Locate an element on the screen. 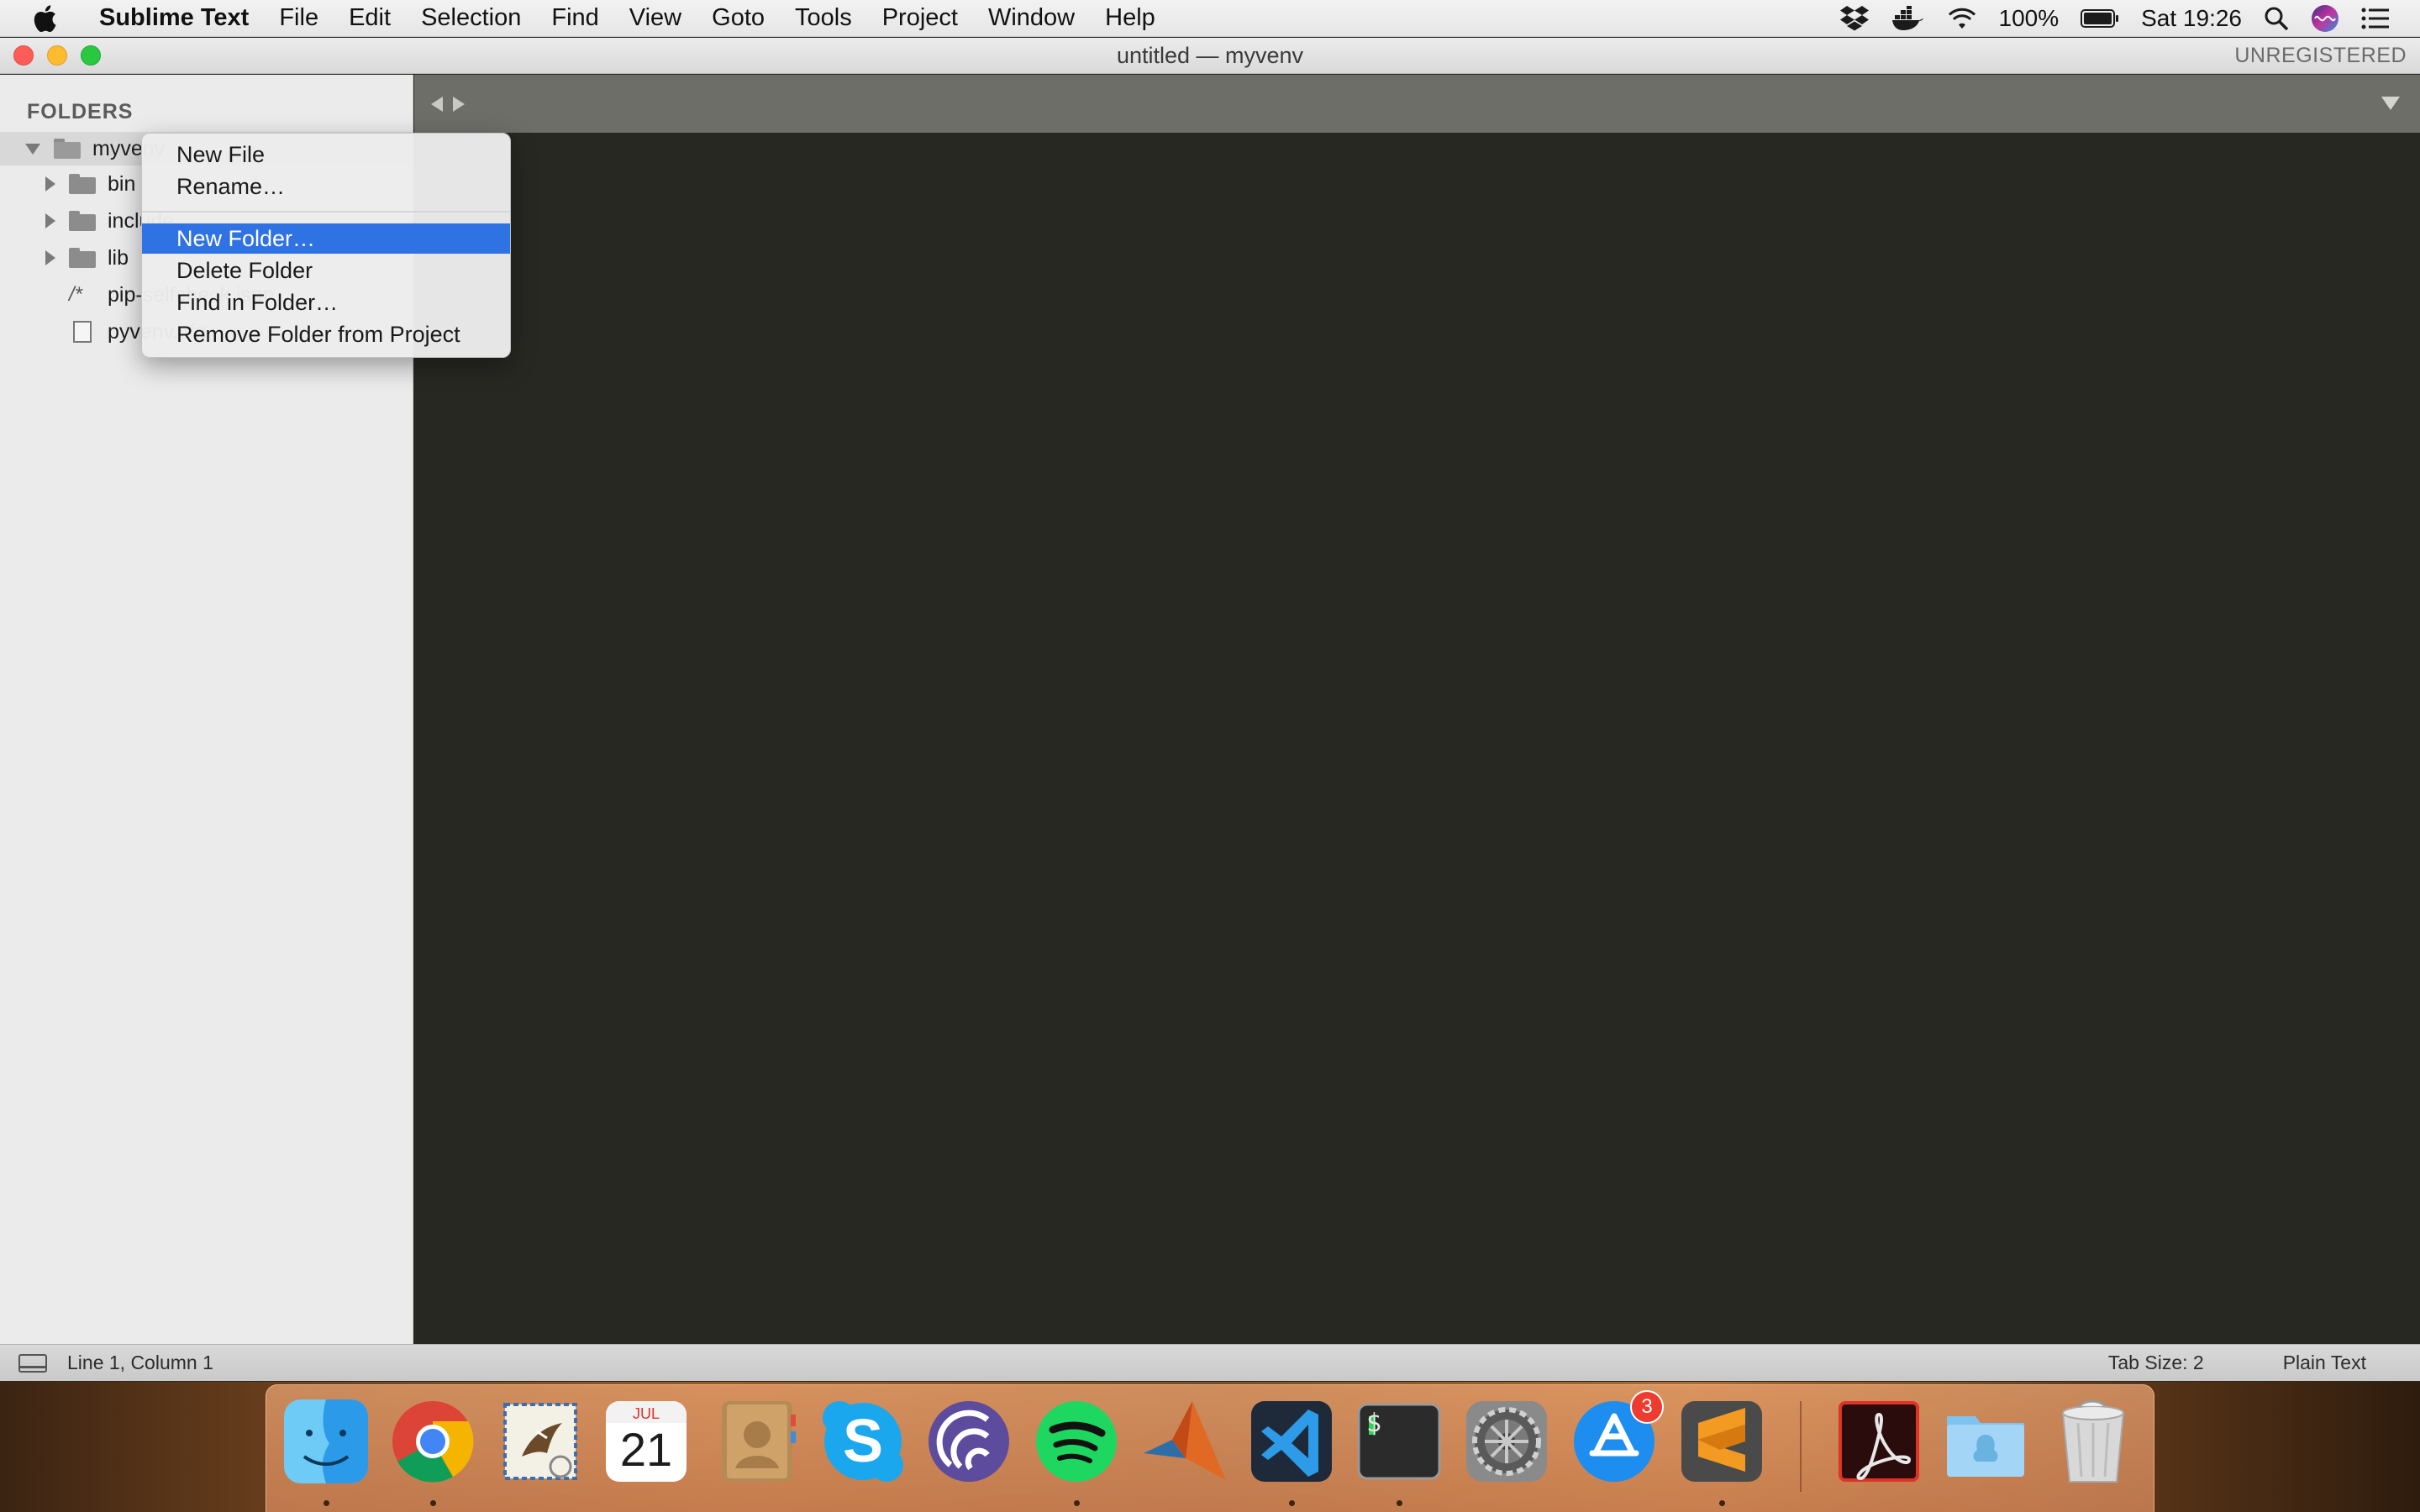 Image resolution: width=2420 pixels, height=1512 pixels. menu-edit: Edit is located at coordinates (370, 18).